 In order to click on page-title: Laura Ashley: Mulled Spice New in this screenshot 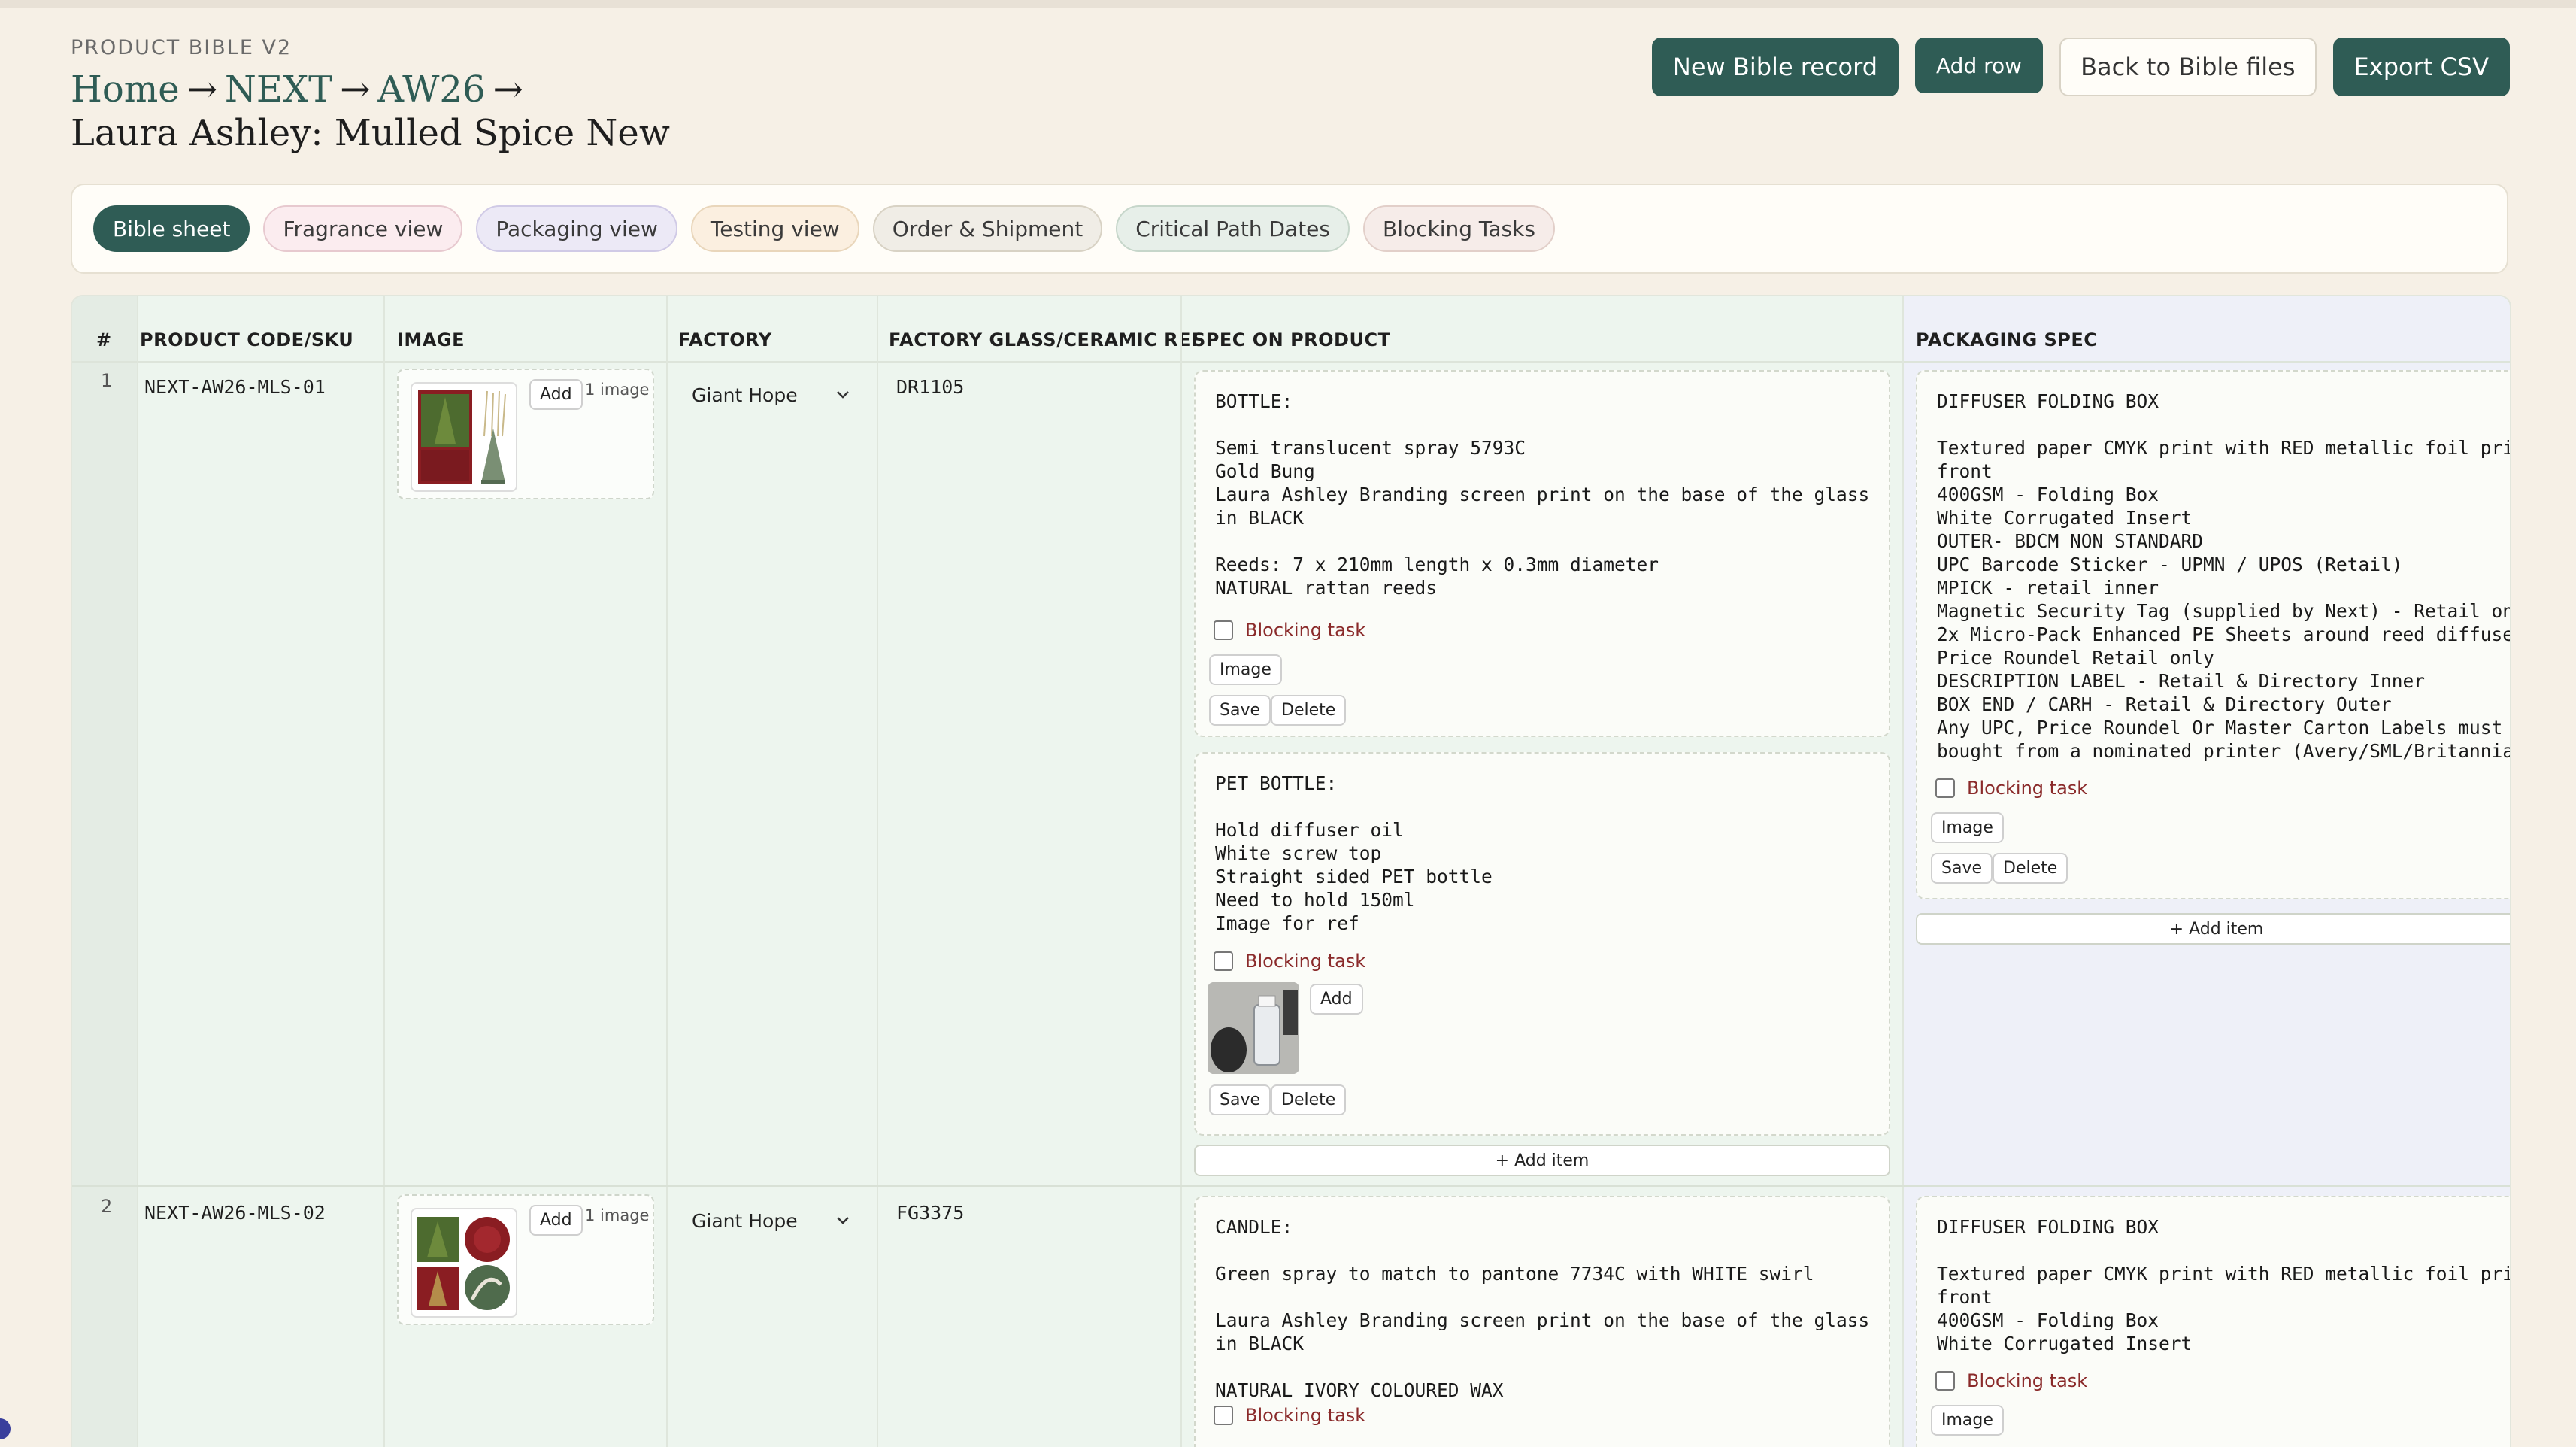, I will do `click(370, 133)`.